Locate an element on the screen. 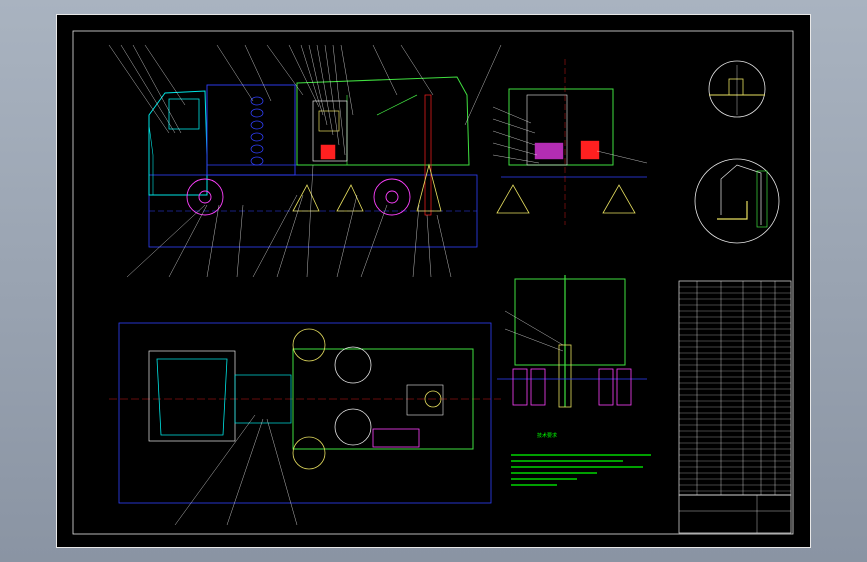 The height and width of the screenshot is (562, 867). notes-title: 技术要求 is located at coordinates (547, 435).